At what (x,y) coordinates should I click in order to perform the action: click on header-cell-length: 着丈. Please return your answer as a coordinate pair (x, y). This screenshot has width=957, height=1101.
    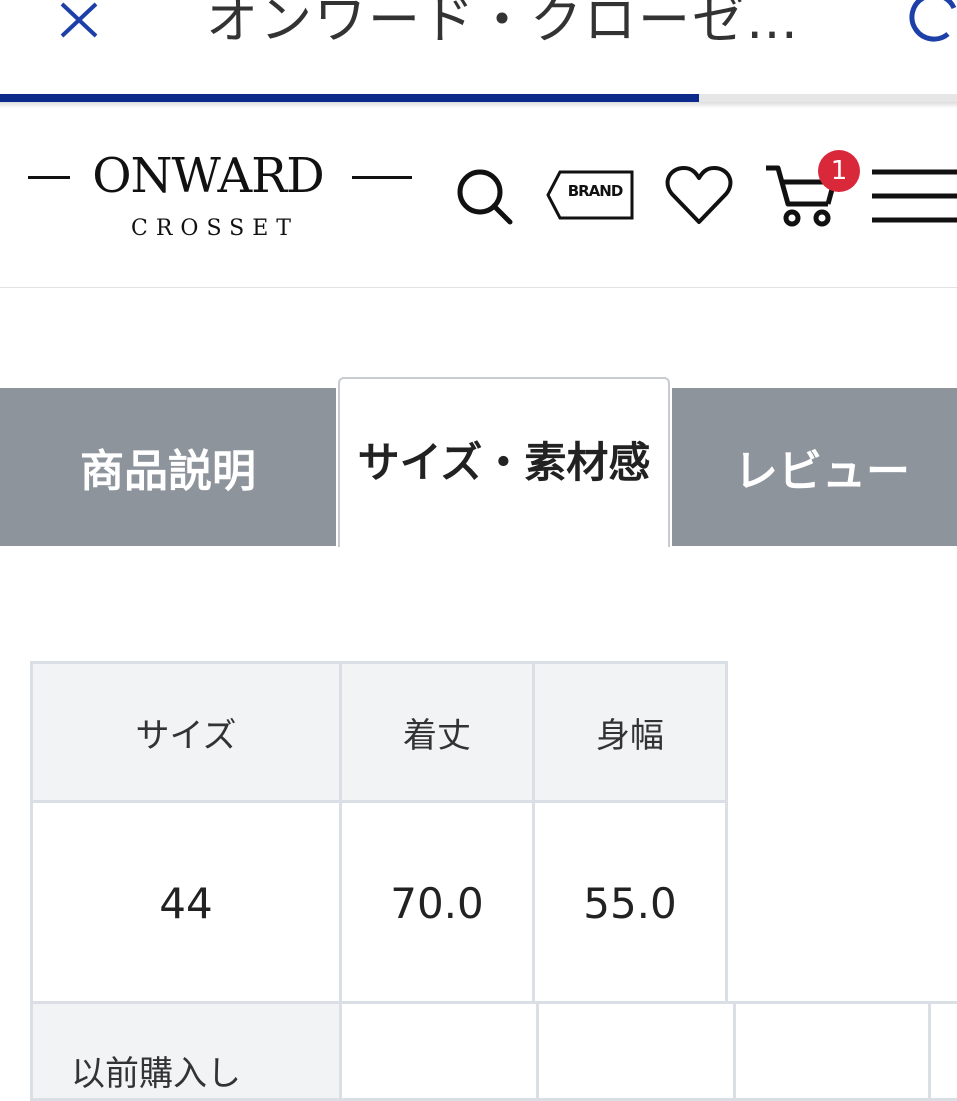
    Looking at the image, I should click on (437, 732).